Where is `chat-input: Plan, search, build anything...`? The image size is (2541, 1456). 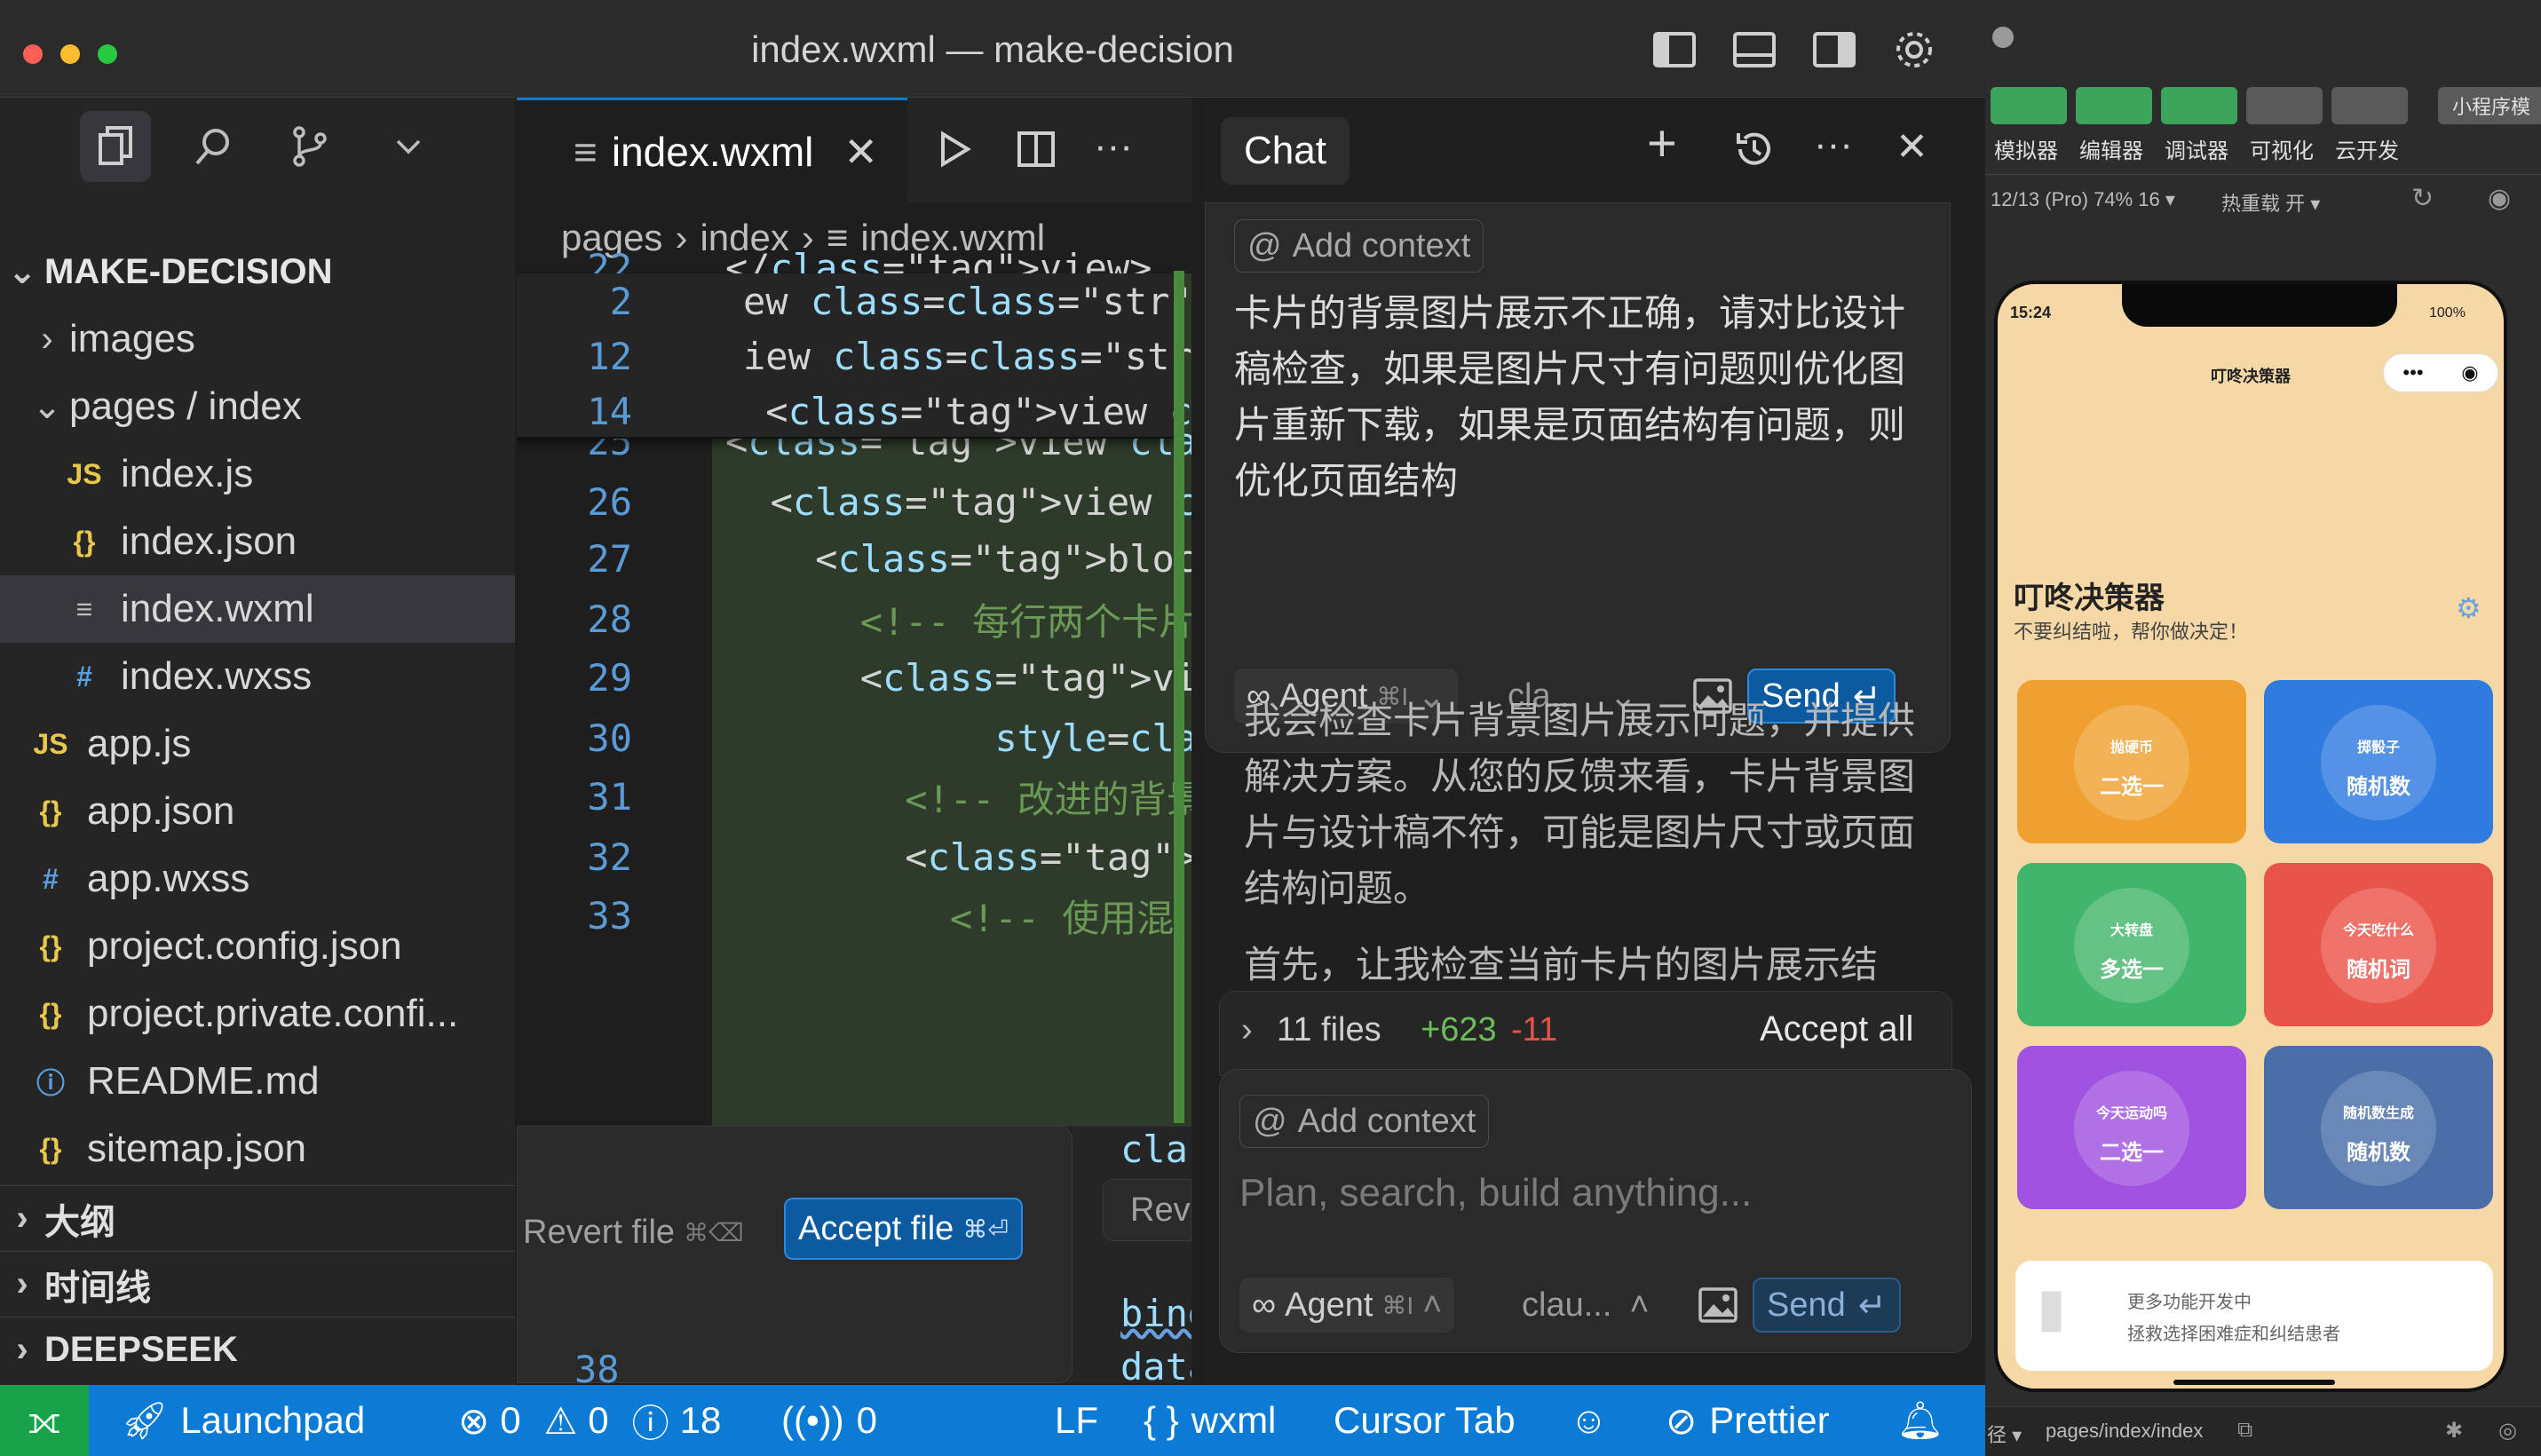 chat-input: Plan, search, build anything... is located at coordinates (1495, 1193).